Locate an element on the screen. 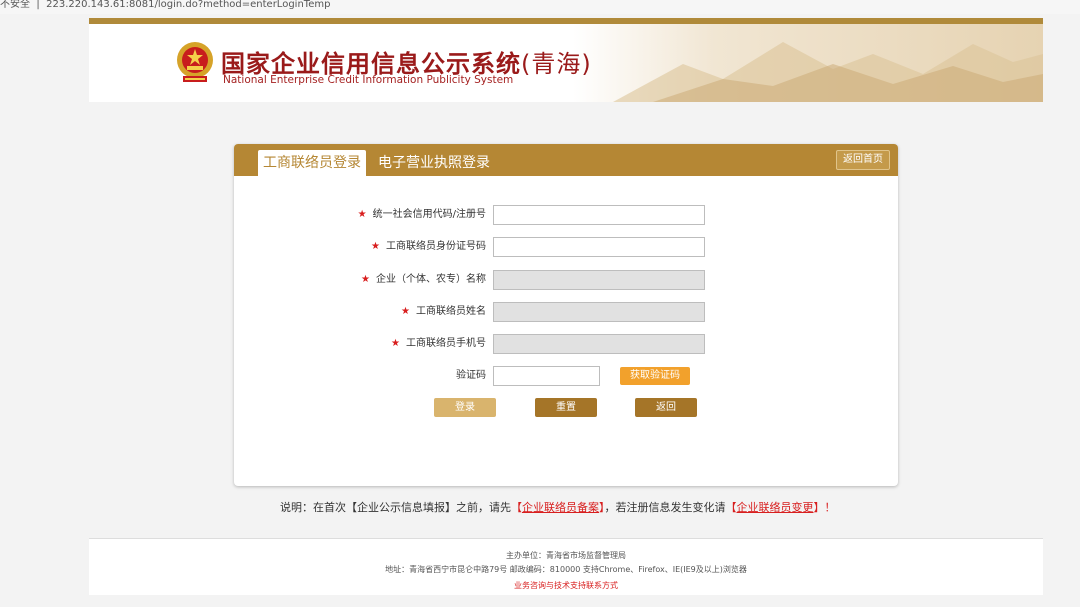 The height and width of the screenshot is (607, 1080). row-liaison-phone: ★ 工商联络员手机号 is located at coordinates (566, 344).